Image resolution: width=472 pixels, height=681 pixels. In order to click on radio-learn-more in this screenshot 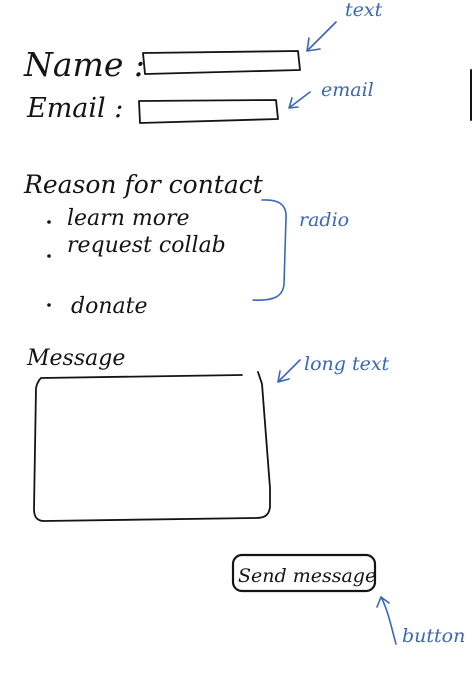, I will do `click(49, 222)`.